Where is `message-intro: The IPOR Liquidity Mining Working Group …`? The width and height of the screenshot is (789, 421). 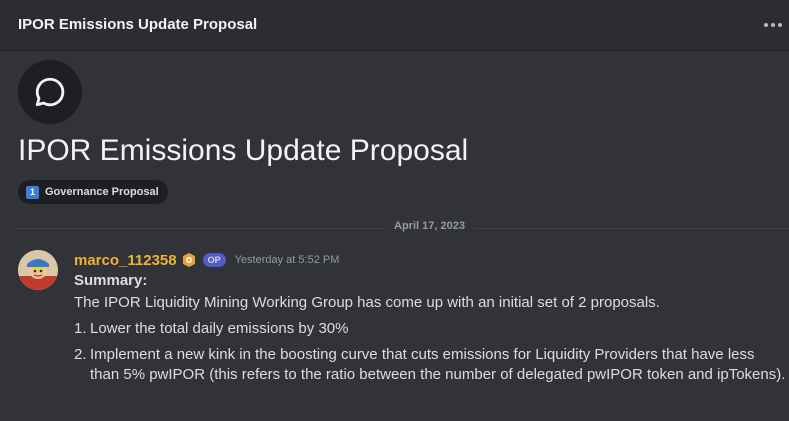 message-intro: The IPOR Liquidity Mining Working Group … is located at coordinates (367, 302).